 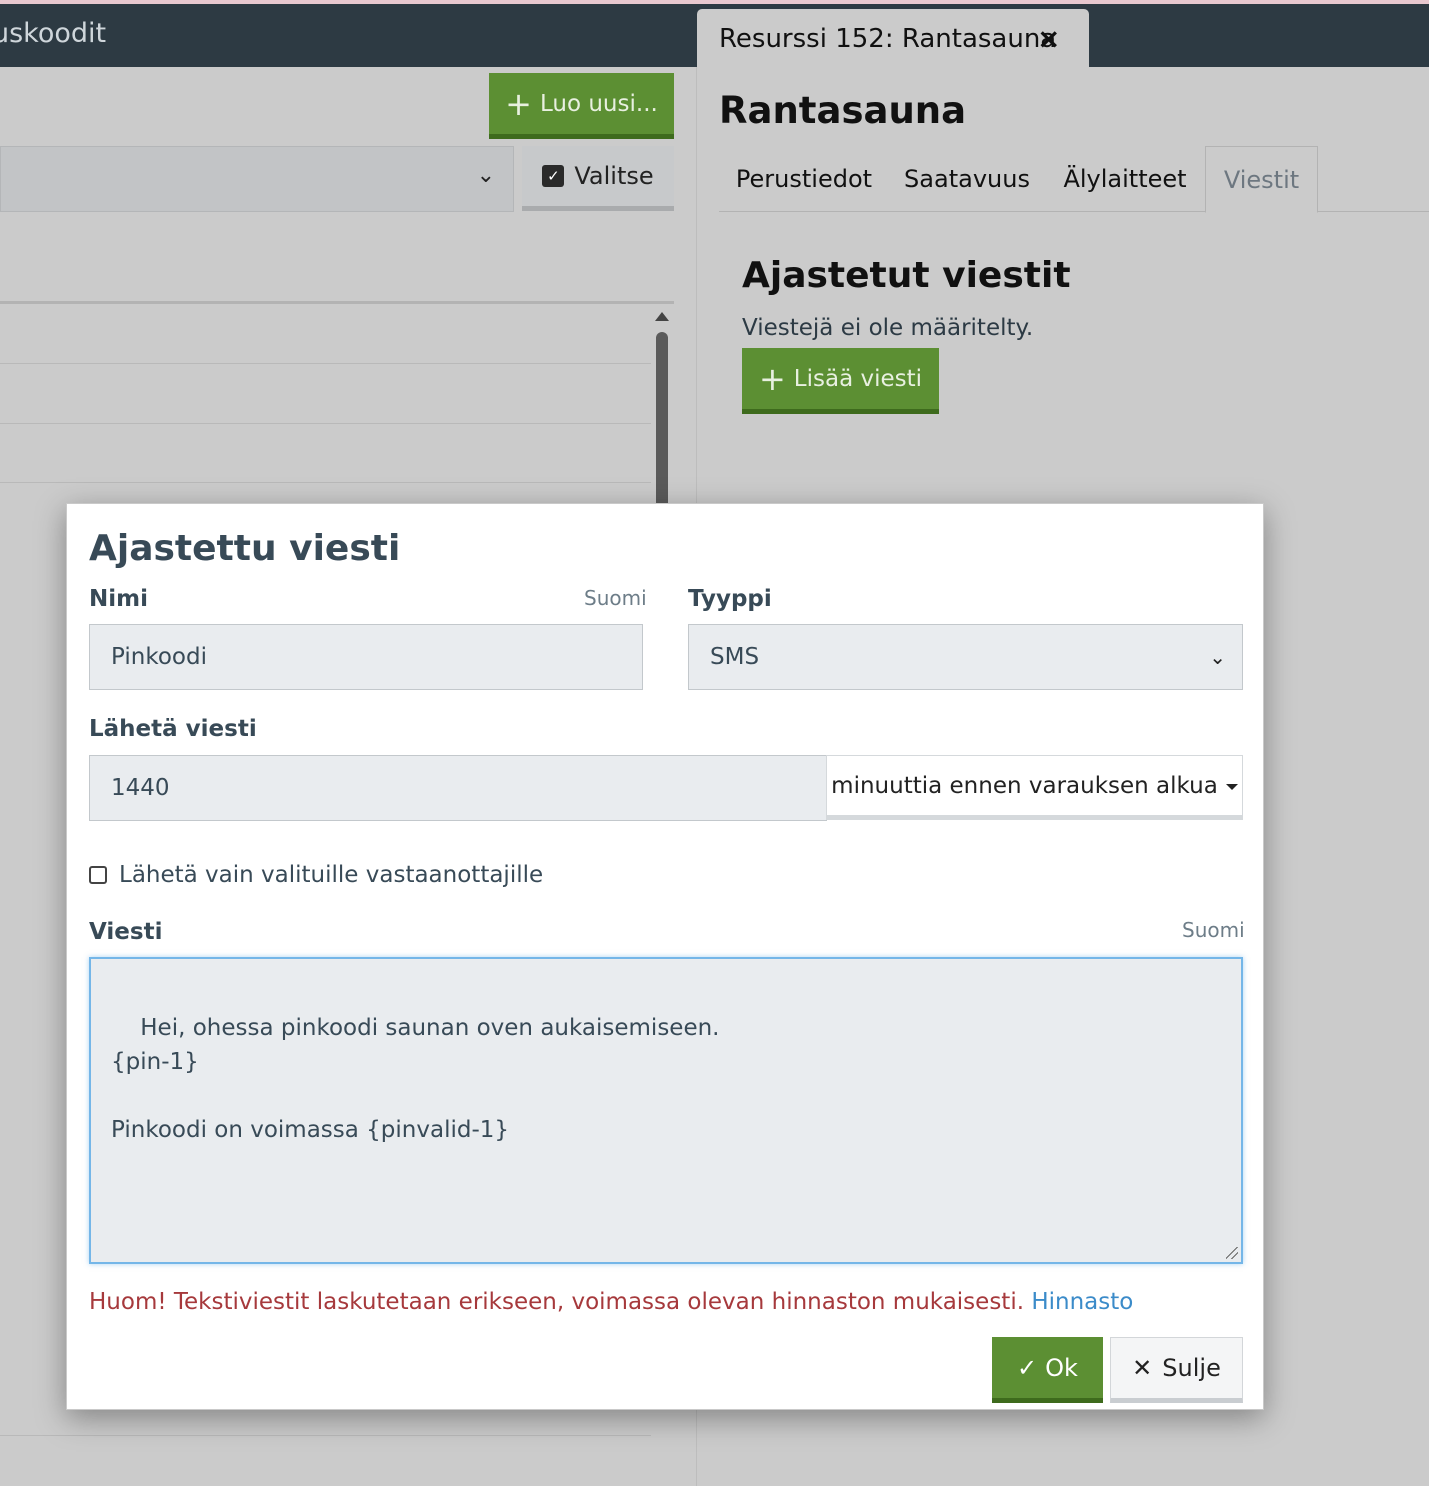 What do you see at coordinates (1232, 1253) in the screenshot?
I see `resize-handle-icon` at bounding box center [1232, 1253].